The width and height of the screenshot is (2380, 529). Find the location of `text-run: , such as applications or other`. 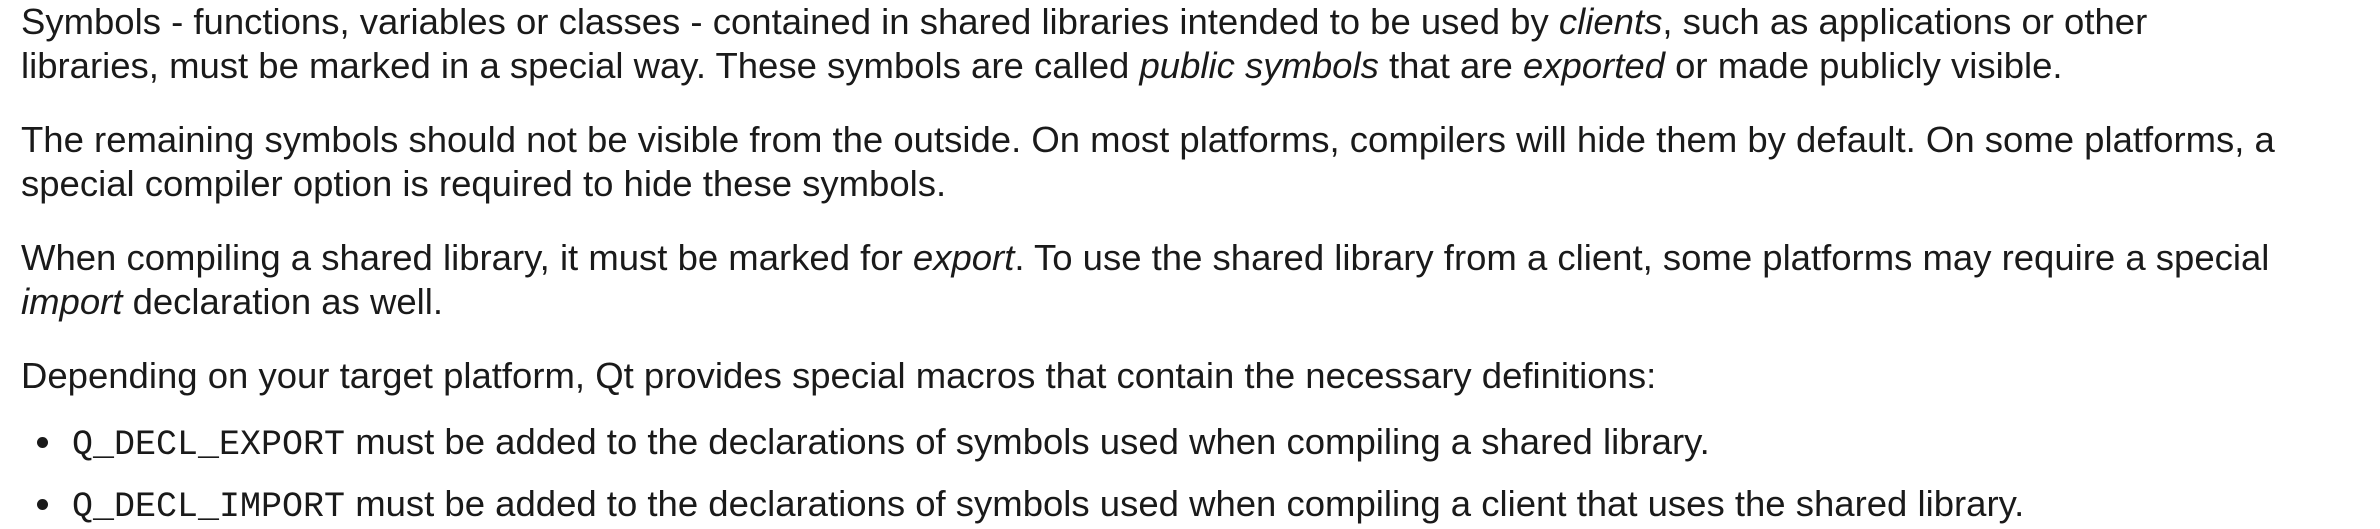

text-run: , such as applications or other is located at coordinates (1905, 21).